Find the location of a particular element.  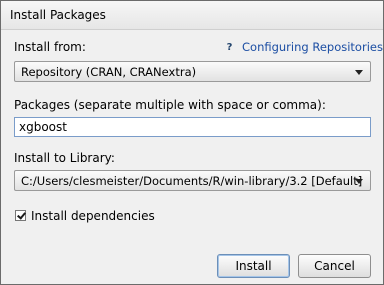

packages-input is located at coordinates (192, 127).